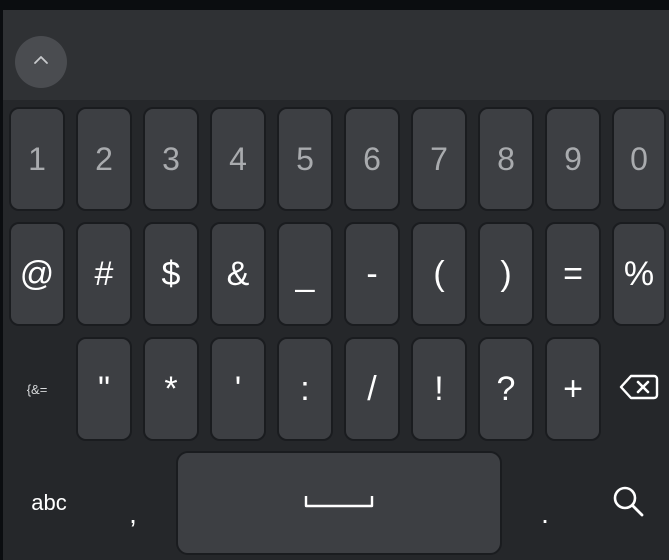 Image resolution: width=669 pixels, height=560 pixels. Describe the element at coordinates (439, 159) in the screenshot. I see `key-7: 7` at that location.